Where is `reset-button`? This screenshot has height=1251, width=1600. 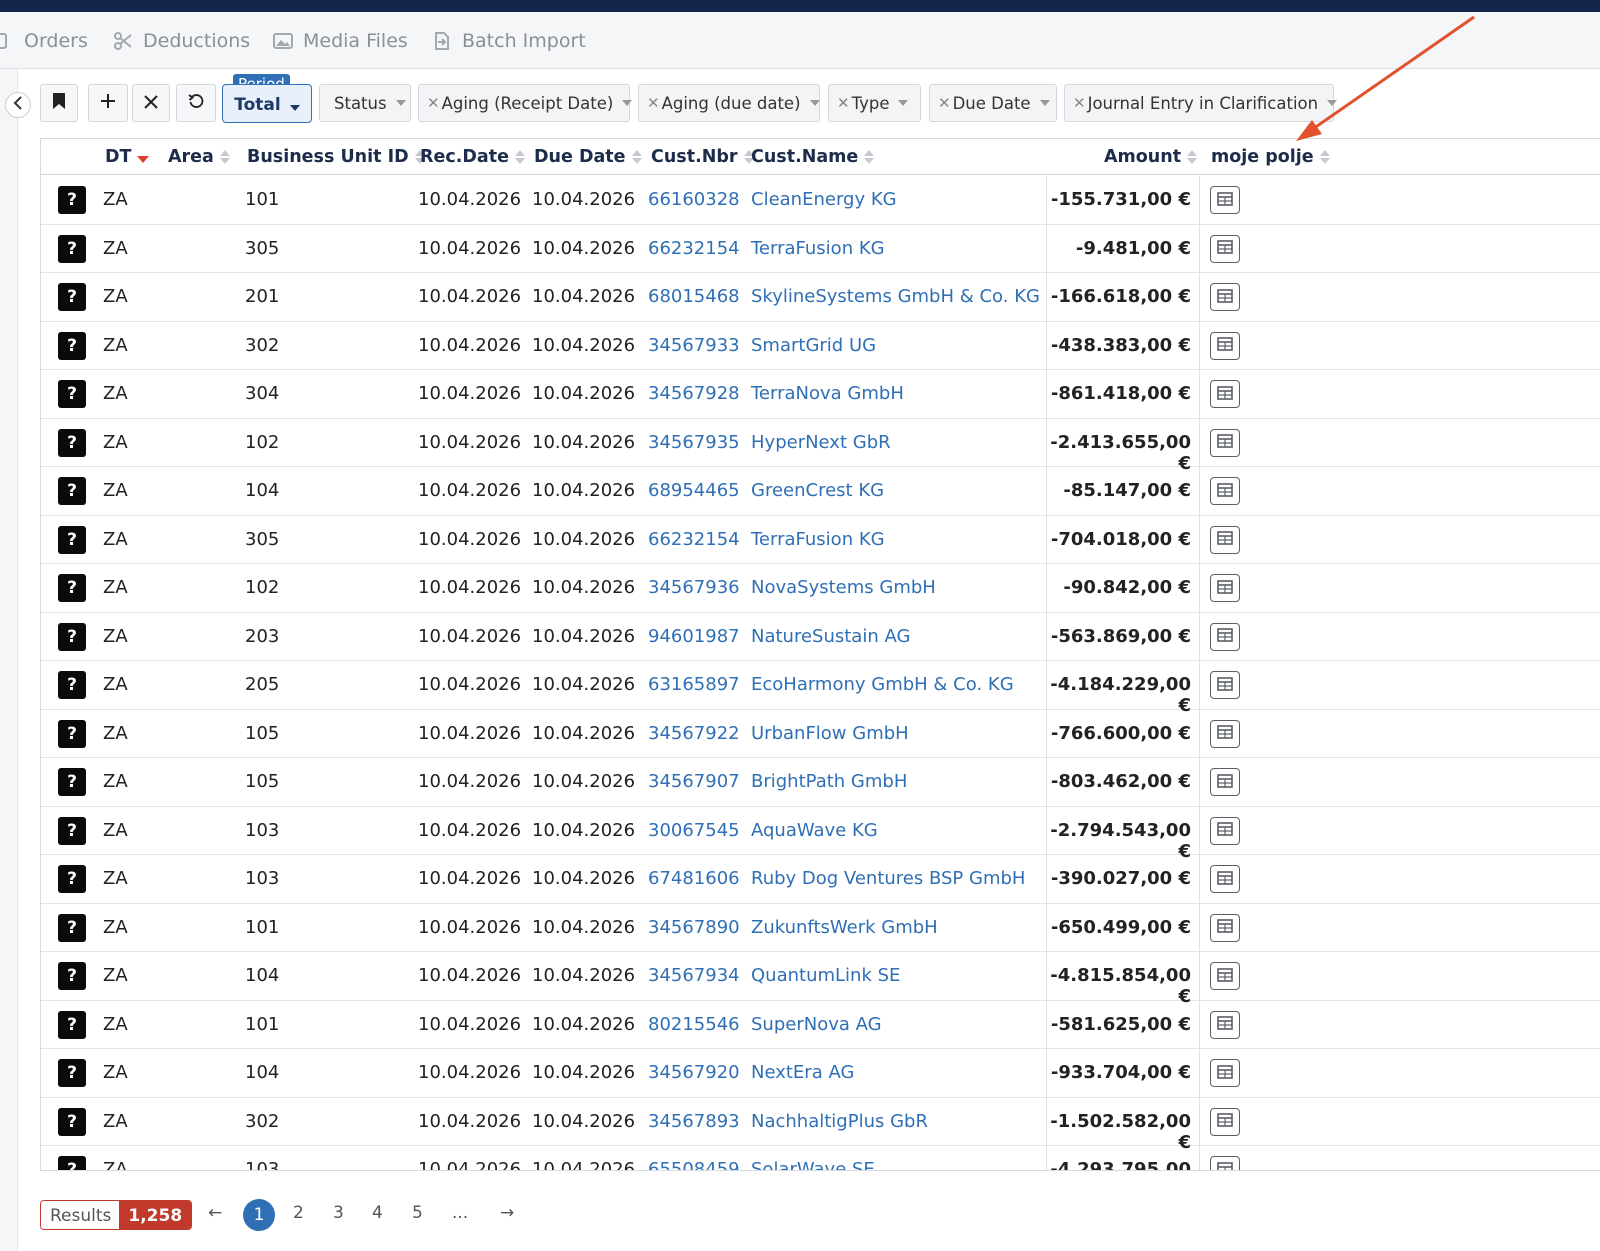
reset-button is located at coordinates (196, 103).